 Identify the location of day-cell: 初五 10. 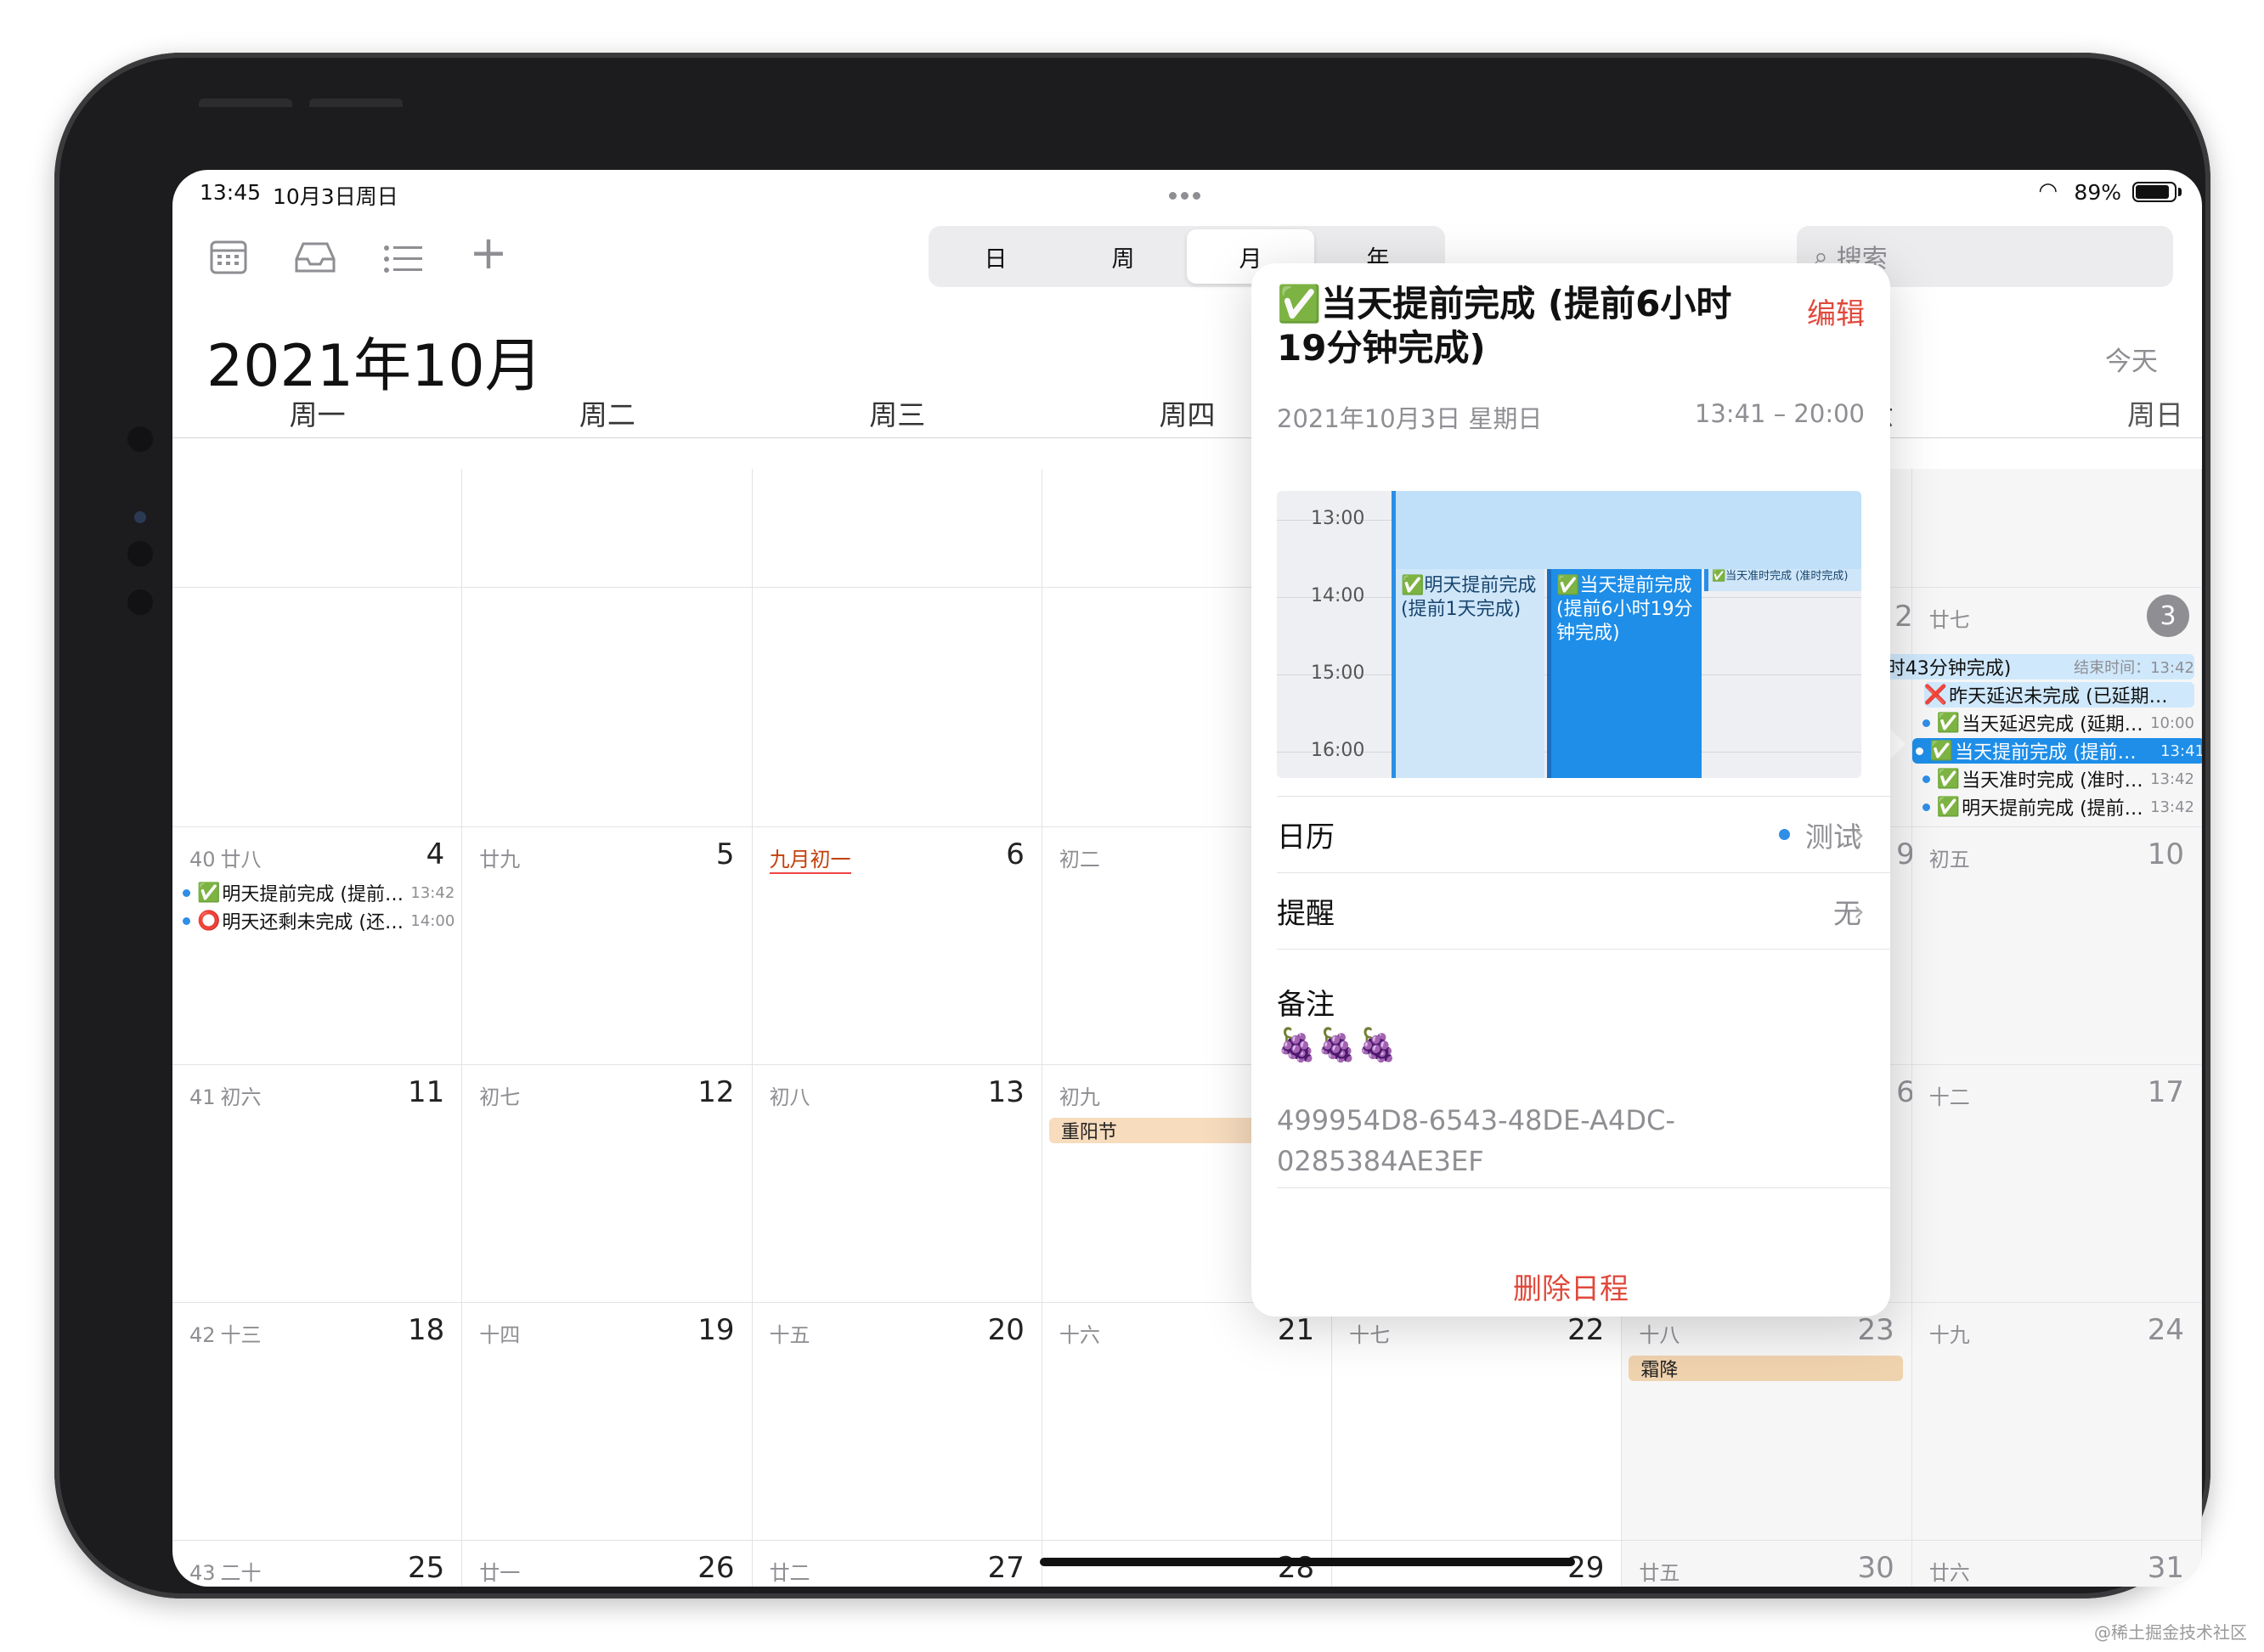
(2056, 946).